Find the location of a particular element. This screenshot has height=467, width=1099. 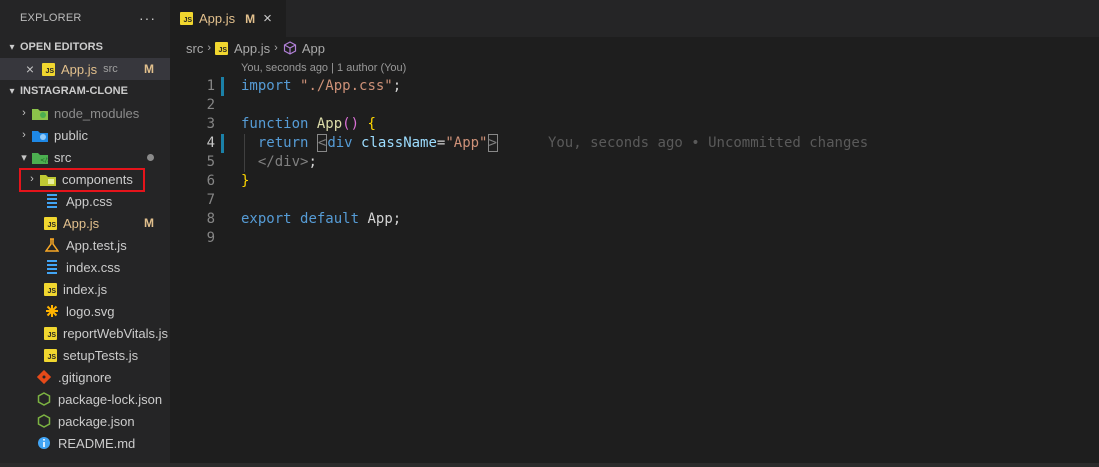

file-app-test-js: App.test.js is located at coordinates (85, 245).